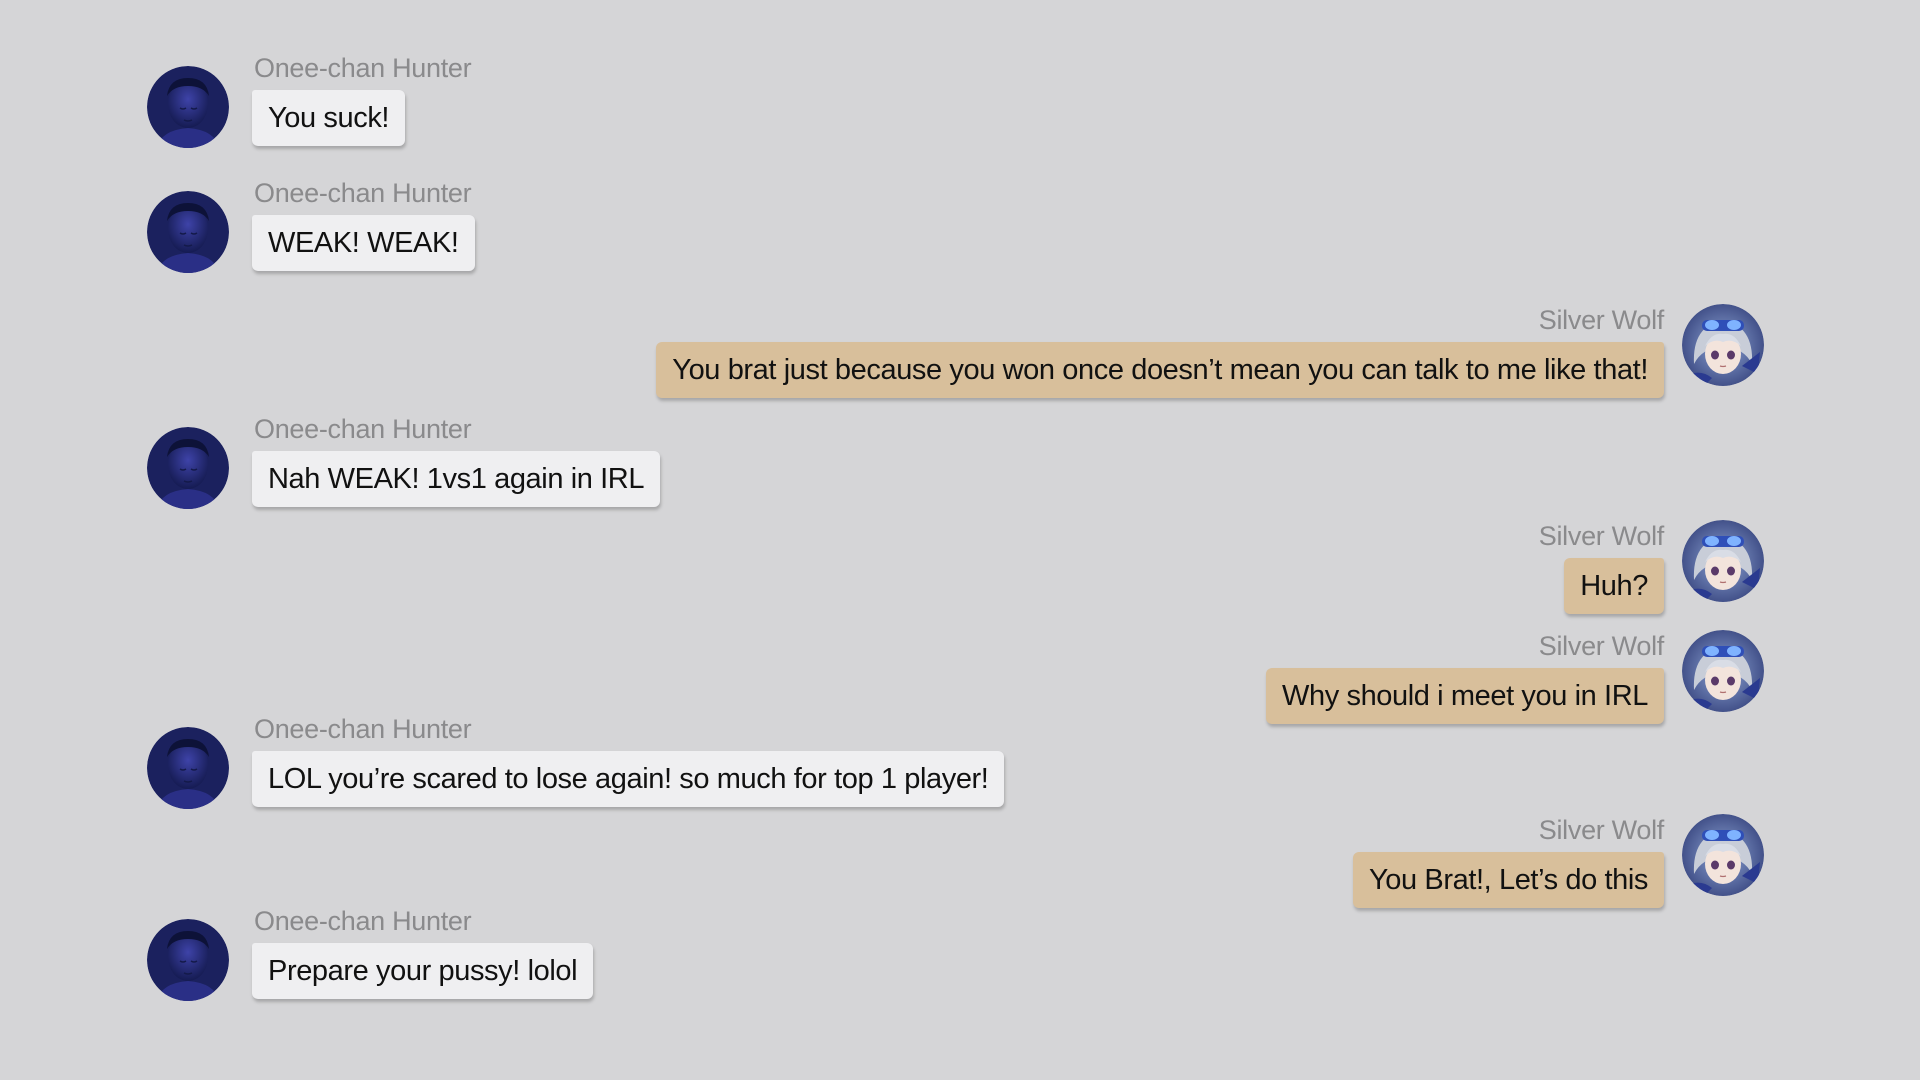  Describe the element at coordinates (423, 971) in the screenshot. I see `message-bubble: Prepare your pussy! lolol` at that location.